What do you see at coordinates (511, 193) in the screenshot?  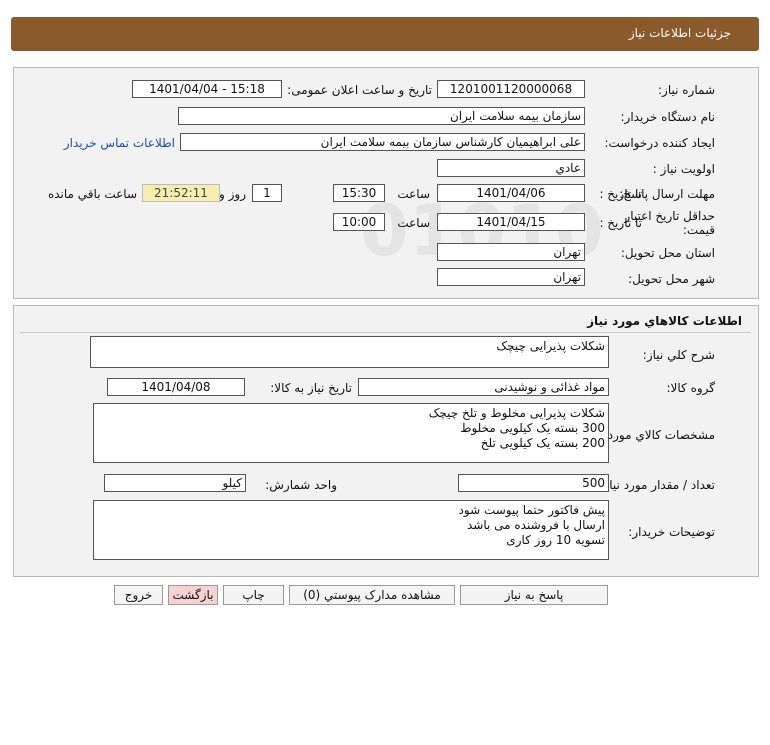 I see `deadline-date-field: 1401/04/06` at bounding box center [511, 193].